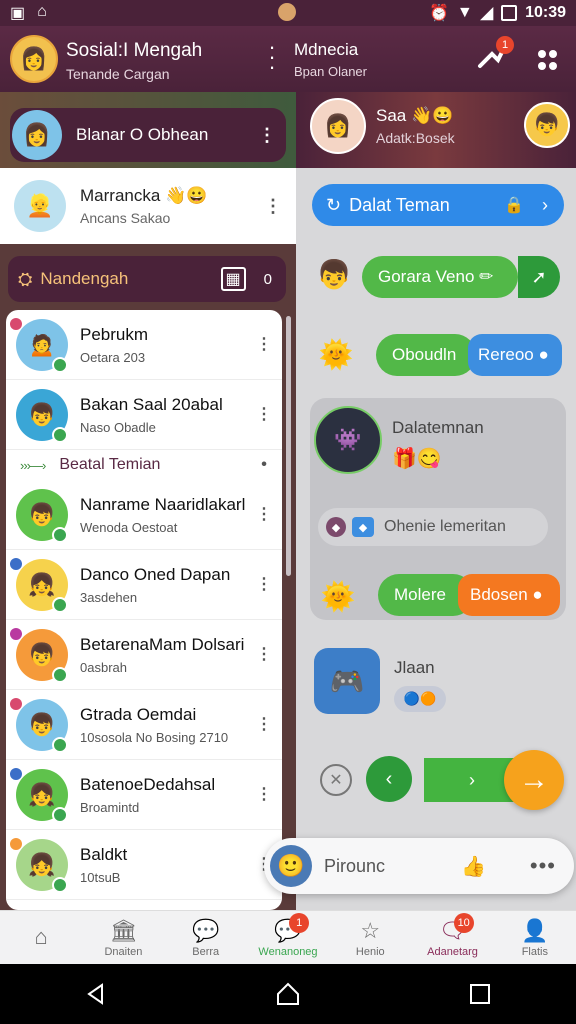 The width and height of the screenshot is (576, 1024). Describe the element at coordinates (370, 930) in the screenshot. I see `star-icon: ☆` at that location.